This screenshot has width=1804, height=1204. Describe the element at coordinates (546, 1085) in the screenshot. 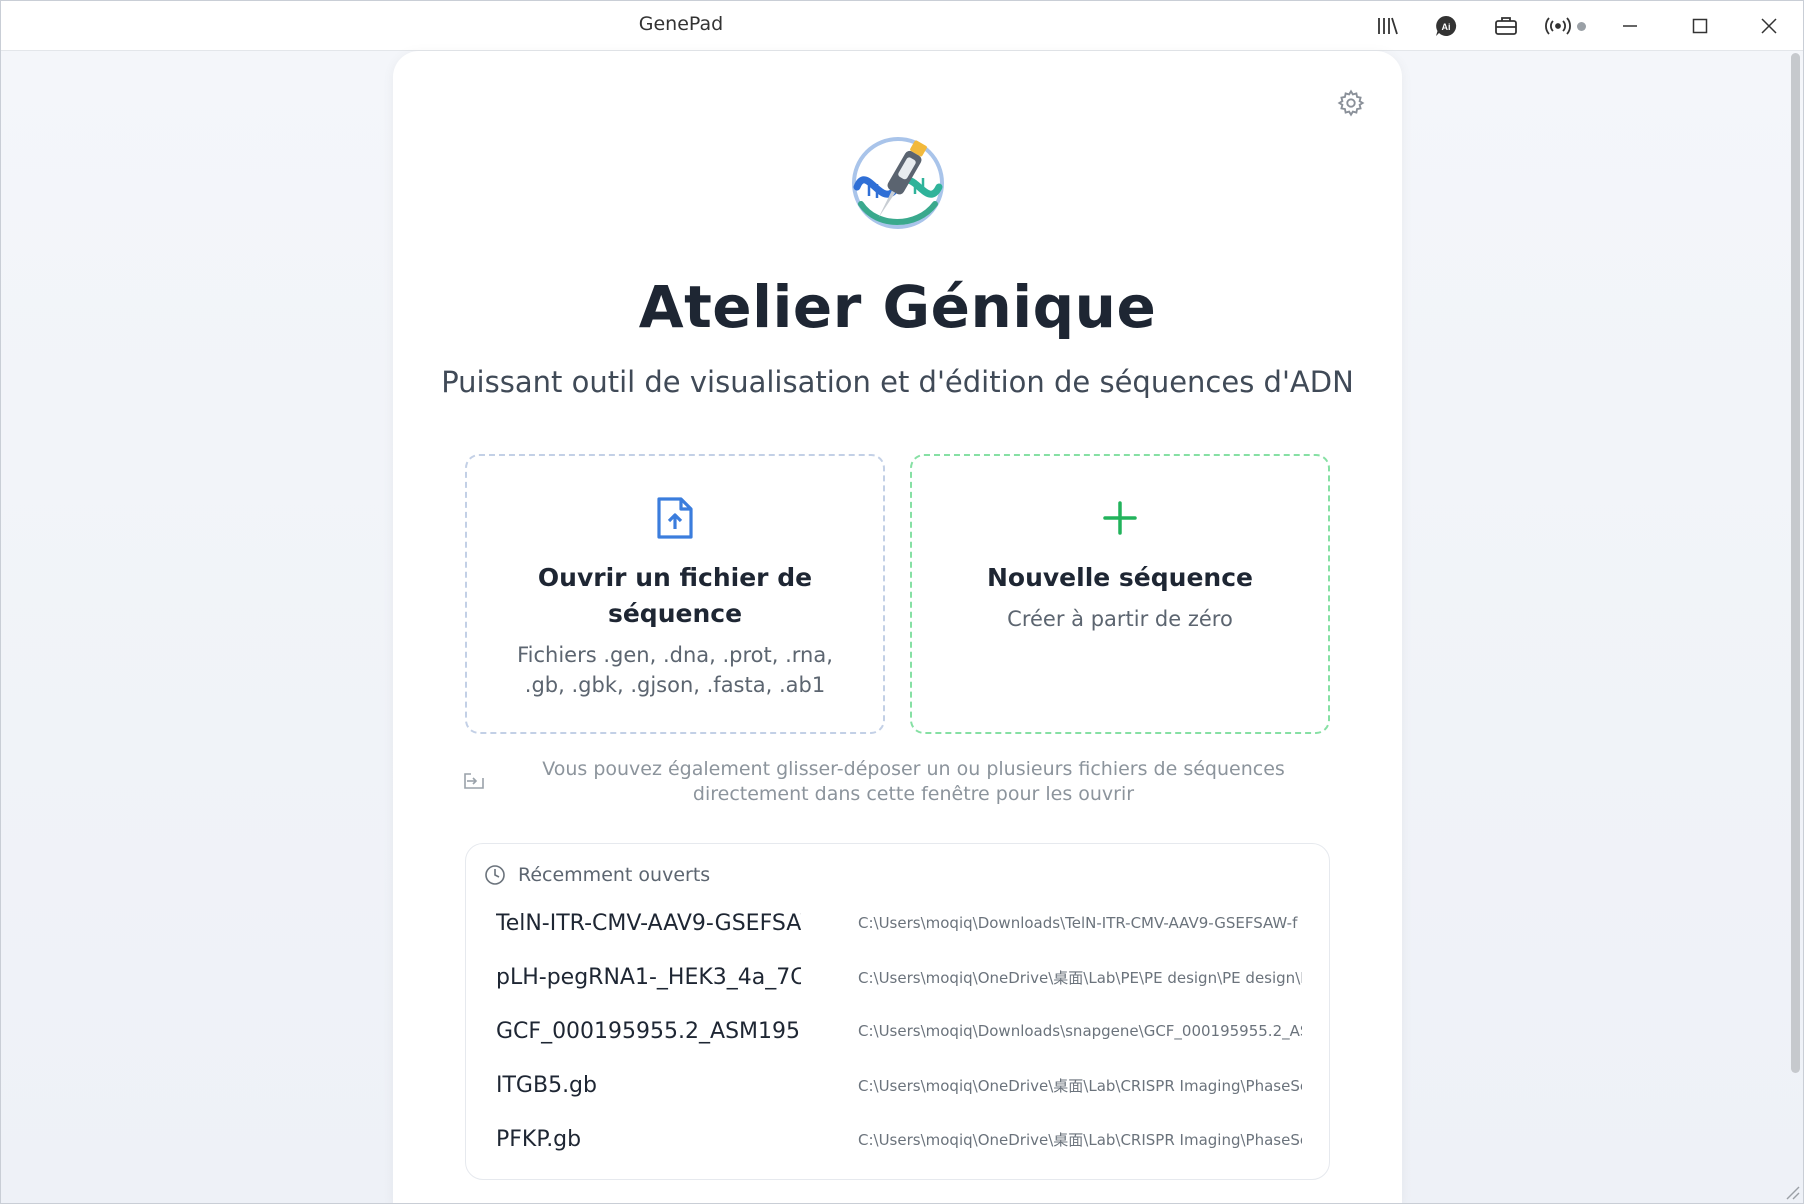

I see `recent-file-name: ITGB5.gb` at that location.